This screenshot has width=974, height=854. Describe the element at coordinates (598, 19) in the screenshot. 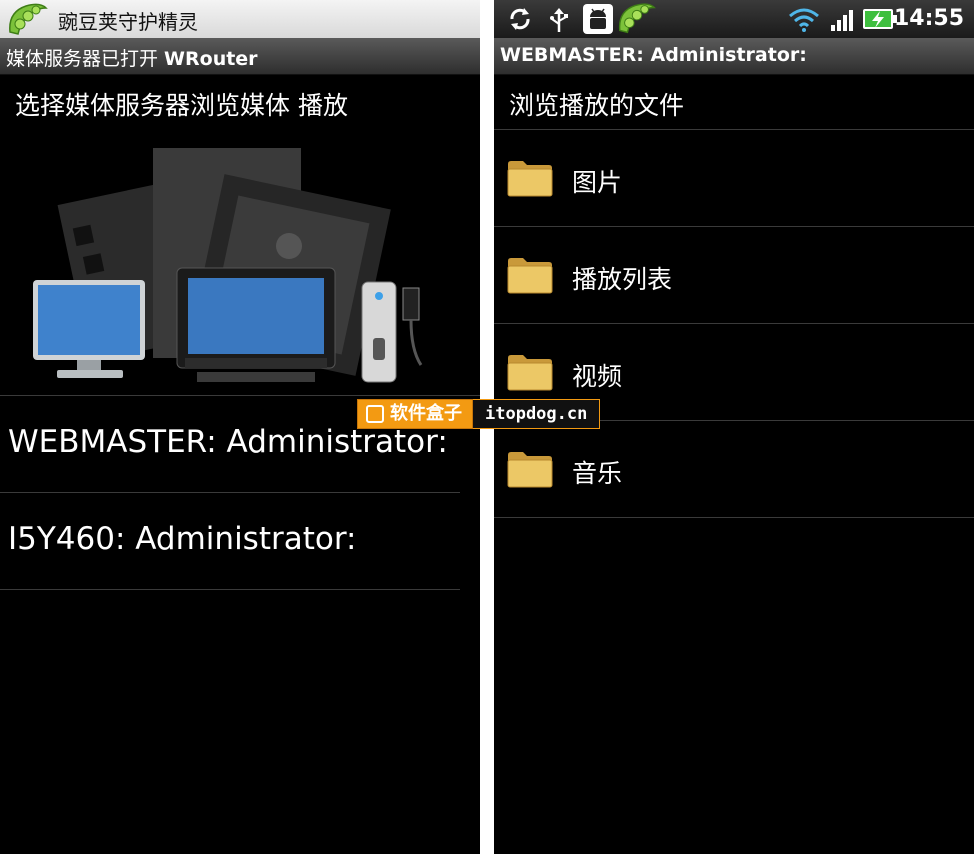

I see `android-debug-icon` at that location.